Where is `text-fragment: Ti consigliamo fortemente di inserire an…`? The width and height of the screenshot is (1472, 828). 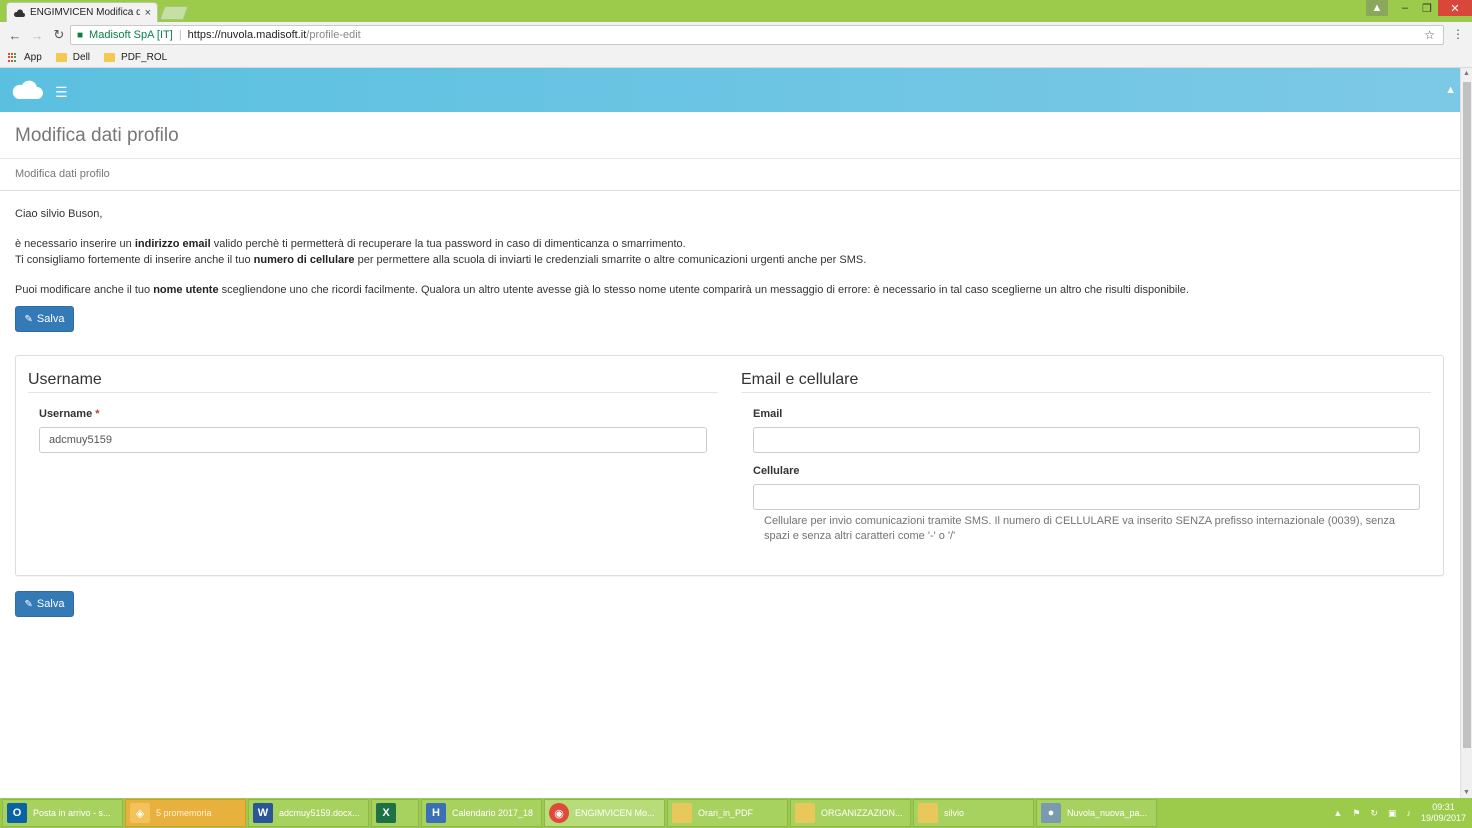
text-fragment: Ti consigliamo fortemente di inserire an… is located at coordinates (134, 260).